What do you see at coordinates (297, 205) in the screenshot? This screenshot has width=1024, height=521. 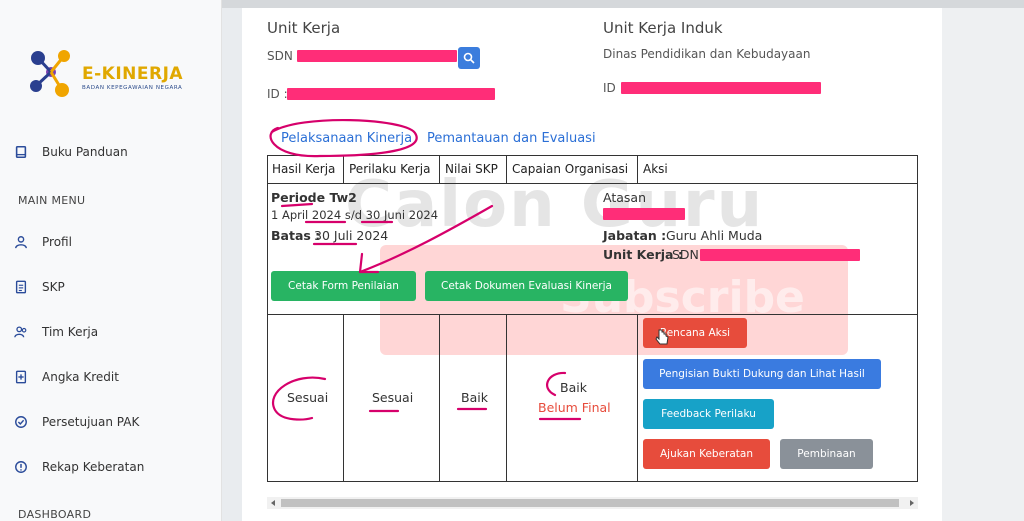 I see `annotation-underline-periode` at bounding box center [297, 205].